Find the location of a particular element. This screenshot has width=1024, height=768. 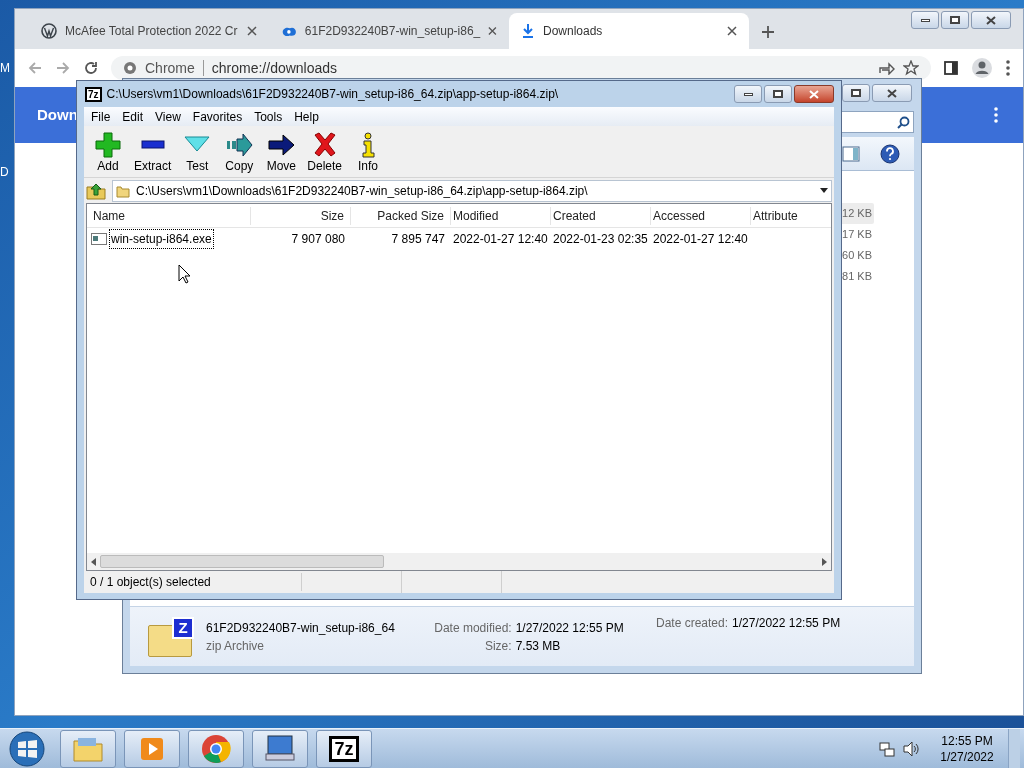

path-field: C:\Users\vm1\Downloads\61F2D932240B7-win_setup-i86_64.zip\app-setup-i864.zip\ is located at coordinates (472, 190).